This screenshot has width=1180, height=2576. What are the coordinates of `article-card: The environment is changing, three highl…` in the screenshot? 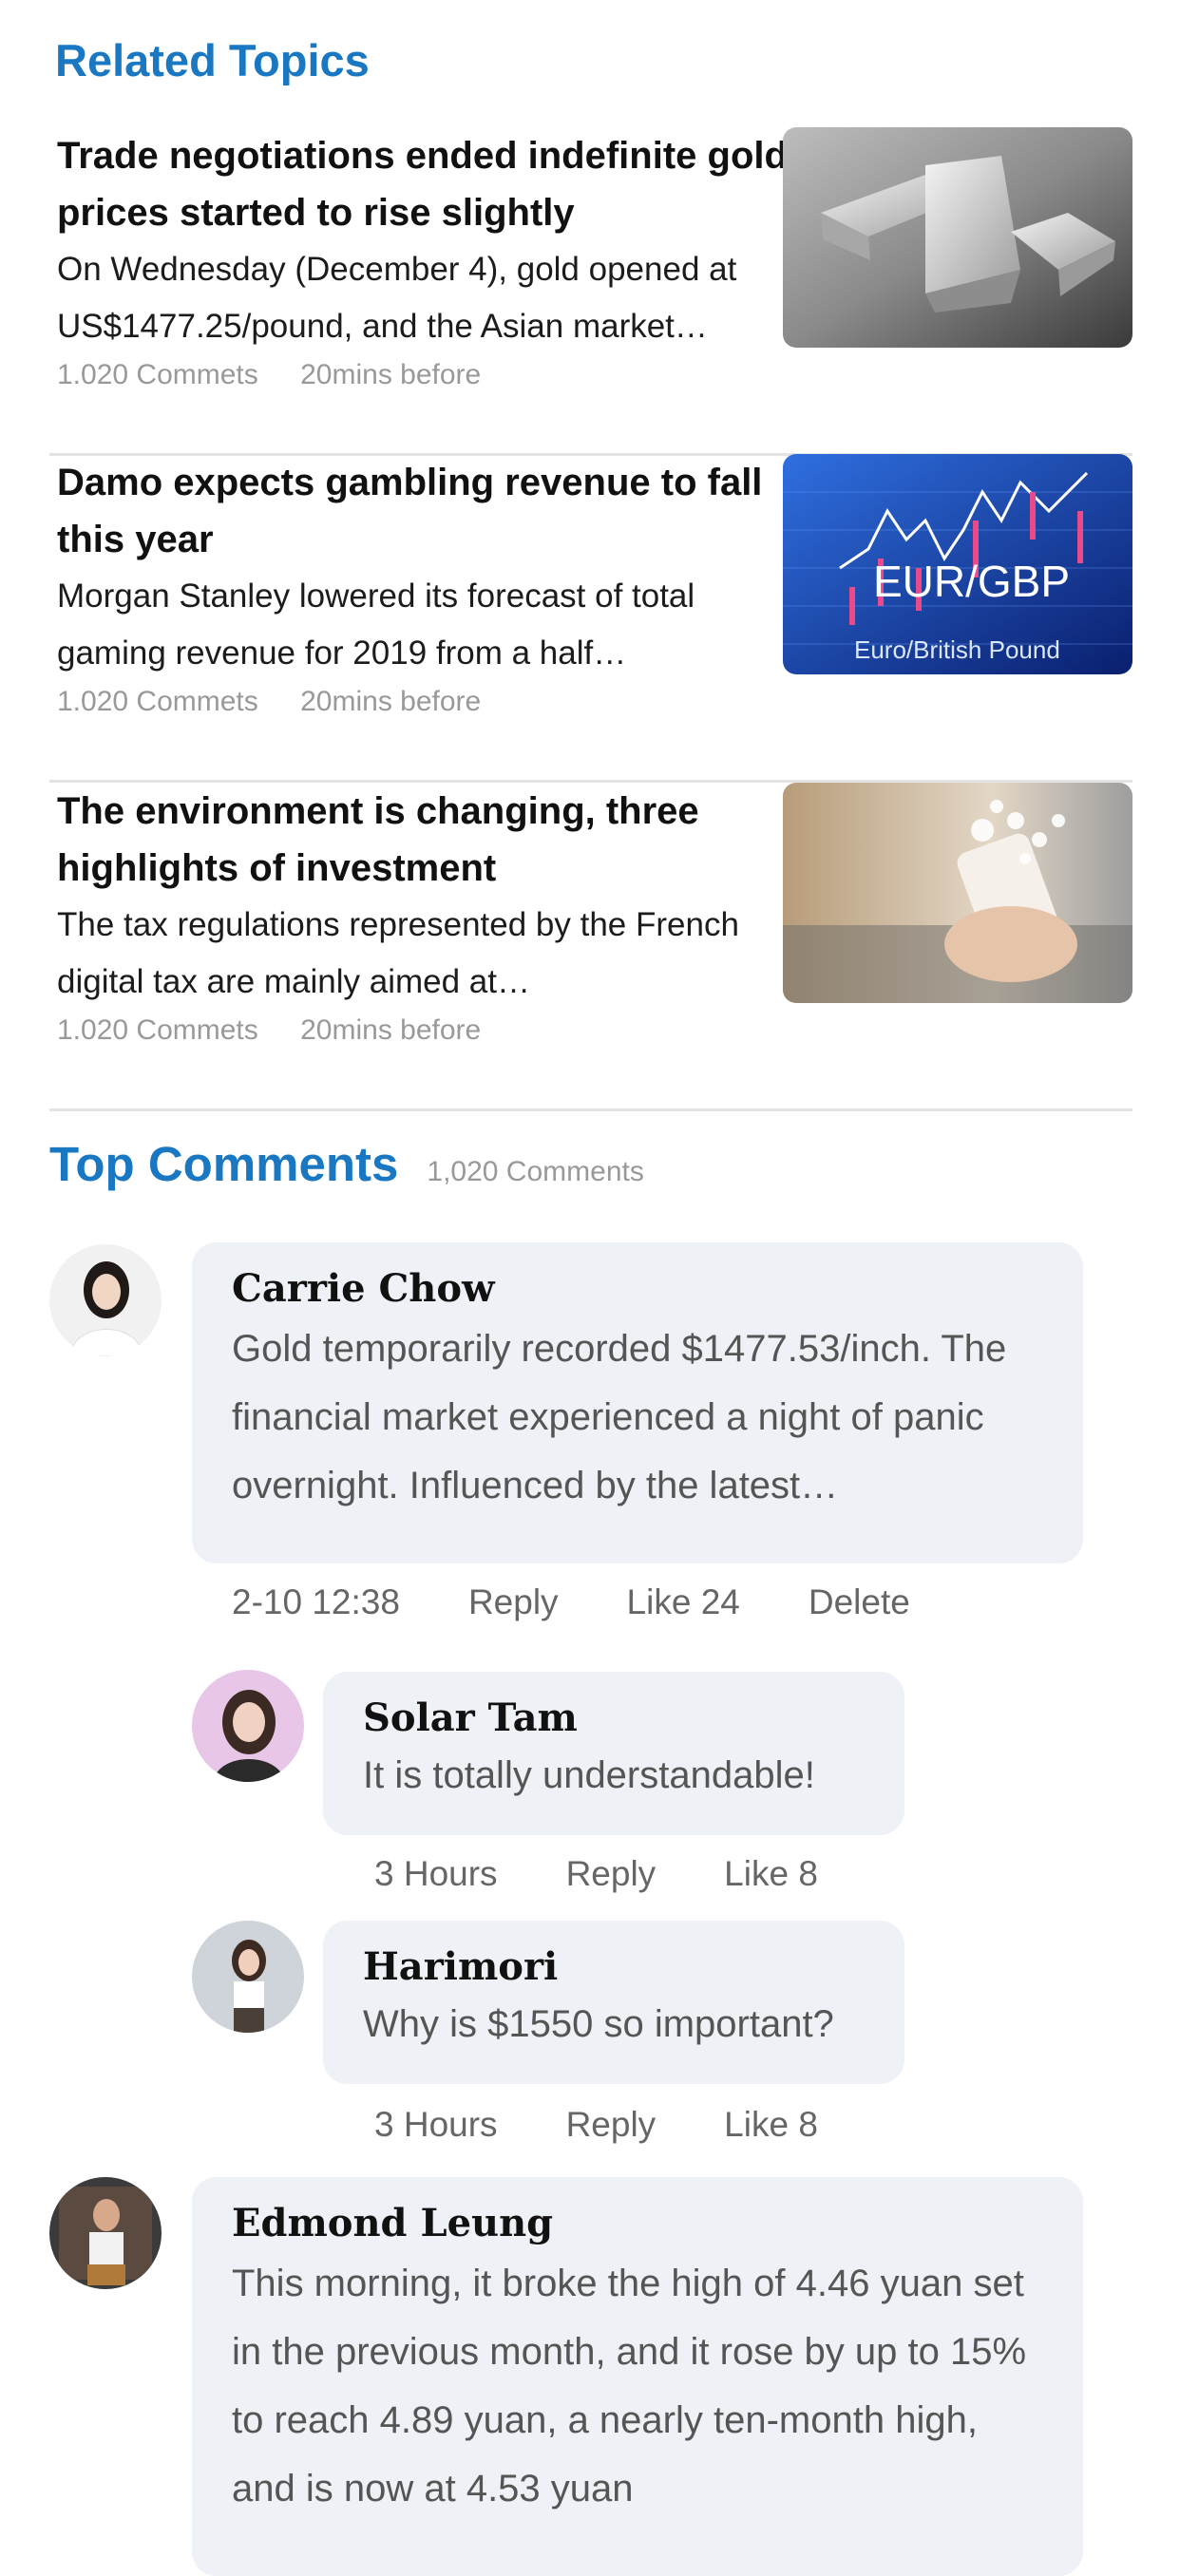 It's located at (590, 947).